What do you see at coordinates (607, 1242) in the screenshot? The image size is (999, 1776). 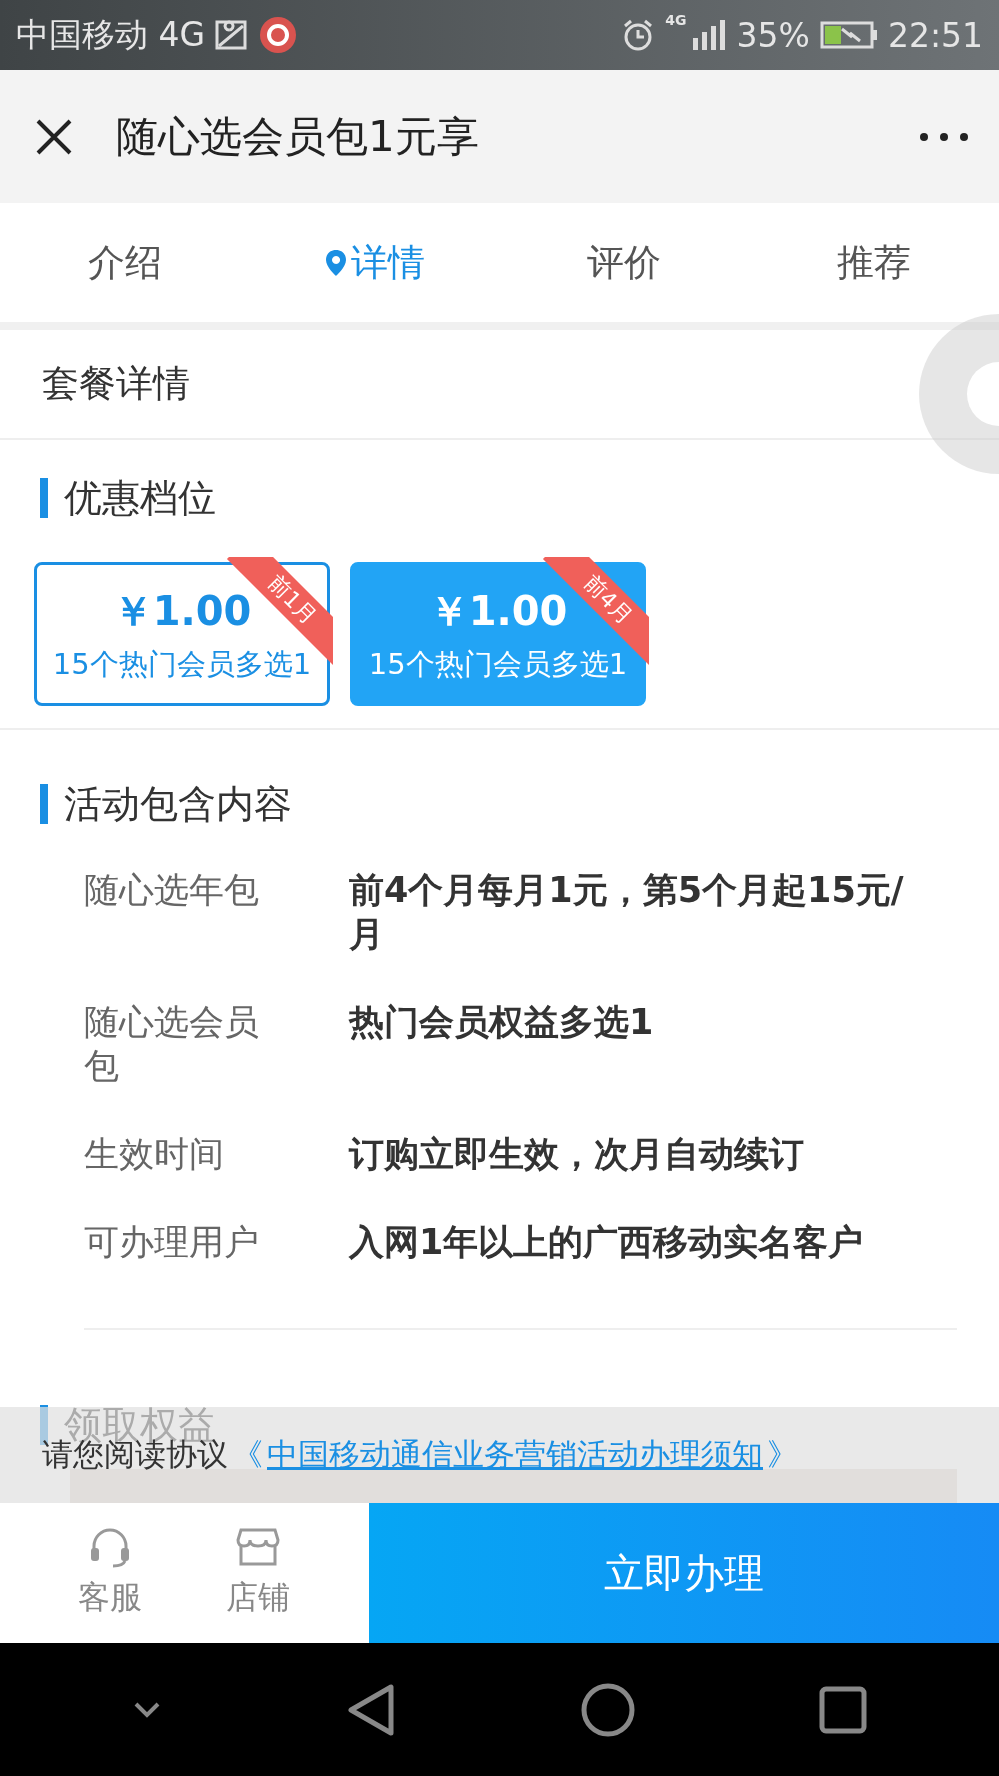 I see `detail-value: 入网1年以上的广西移动实名客户` at bounding box center [607, 1242].